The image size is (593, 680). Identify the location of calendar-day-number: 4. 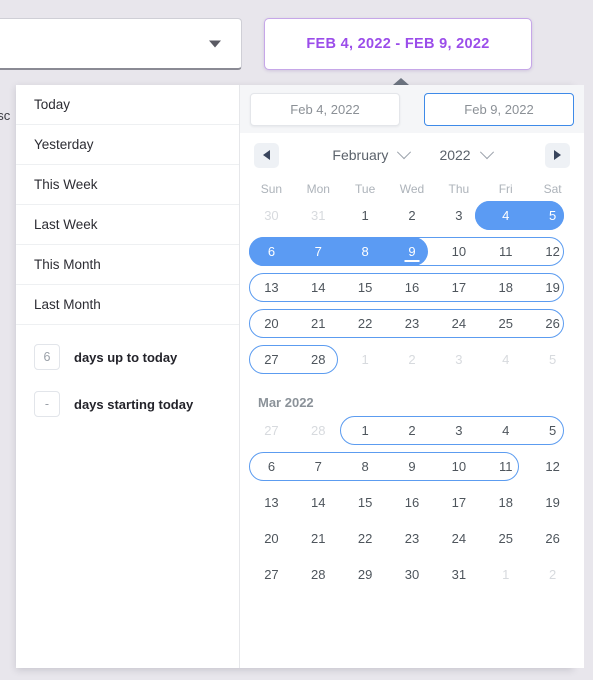
(506, 430).